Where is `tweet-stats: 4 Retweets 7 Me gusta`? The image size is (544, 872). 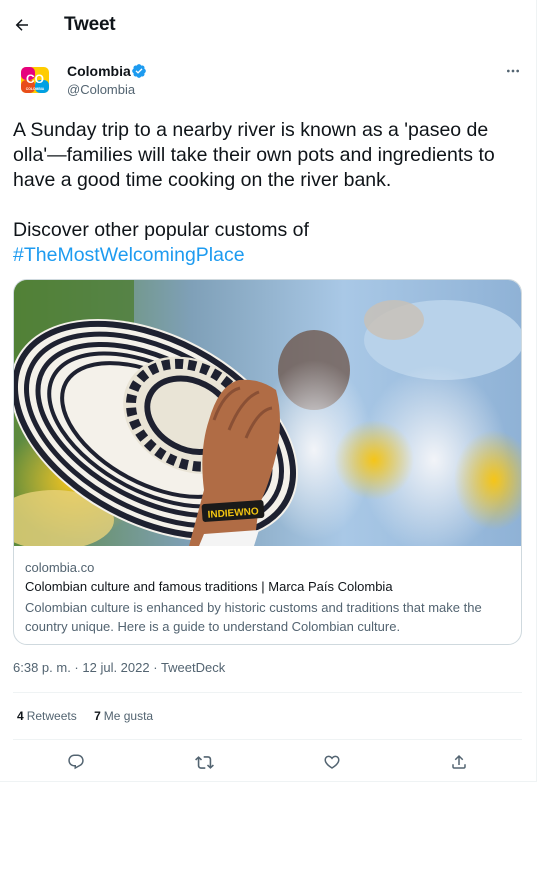
tweet-stats: 4 Retweets 7 Me gusta is located at coordinates (92, 716).